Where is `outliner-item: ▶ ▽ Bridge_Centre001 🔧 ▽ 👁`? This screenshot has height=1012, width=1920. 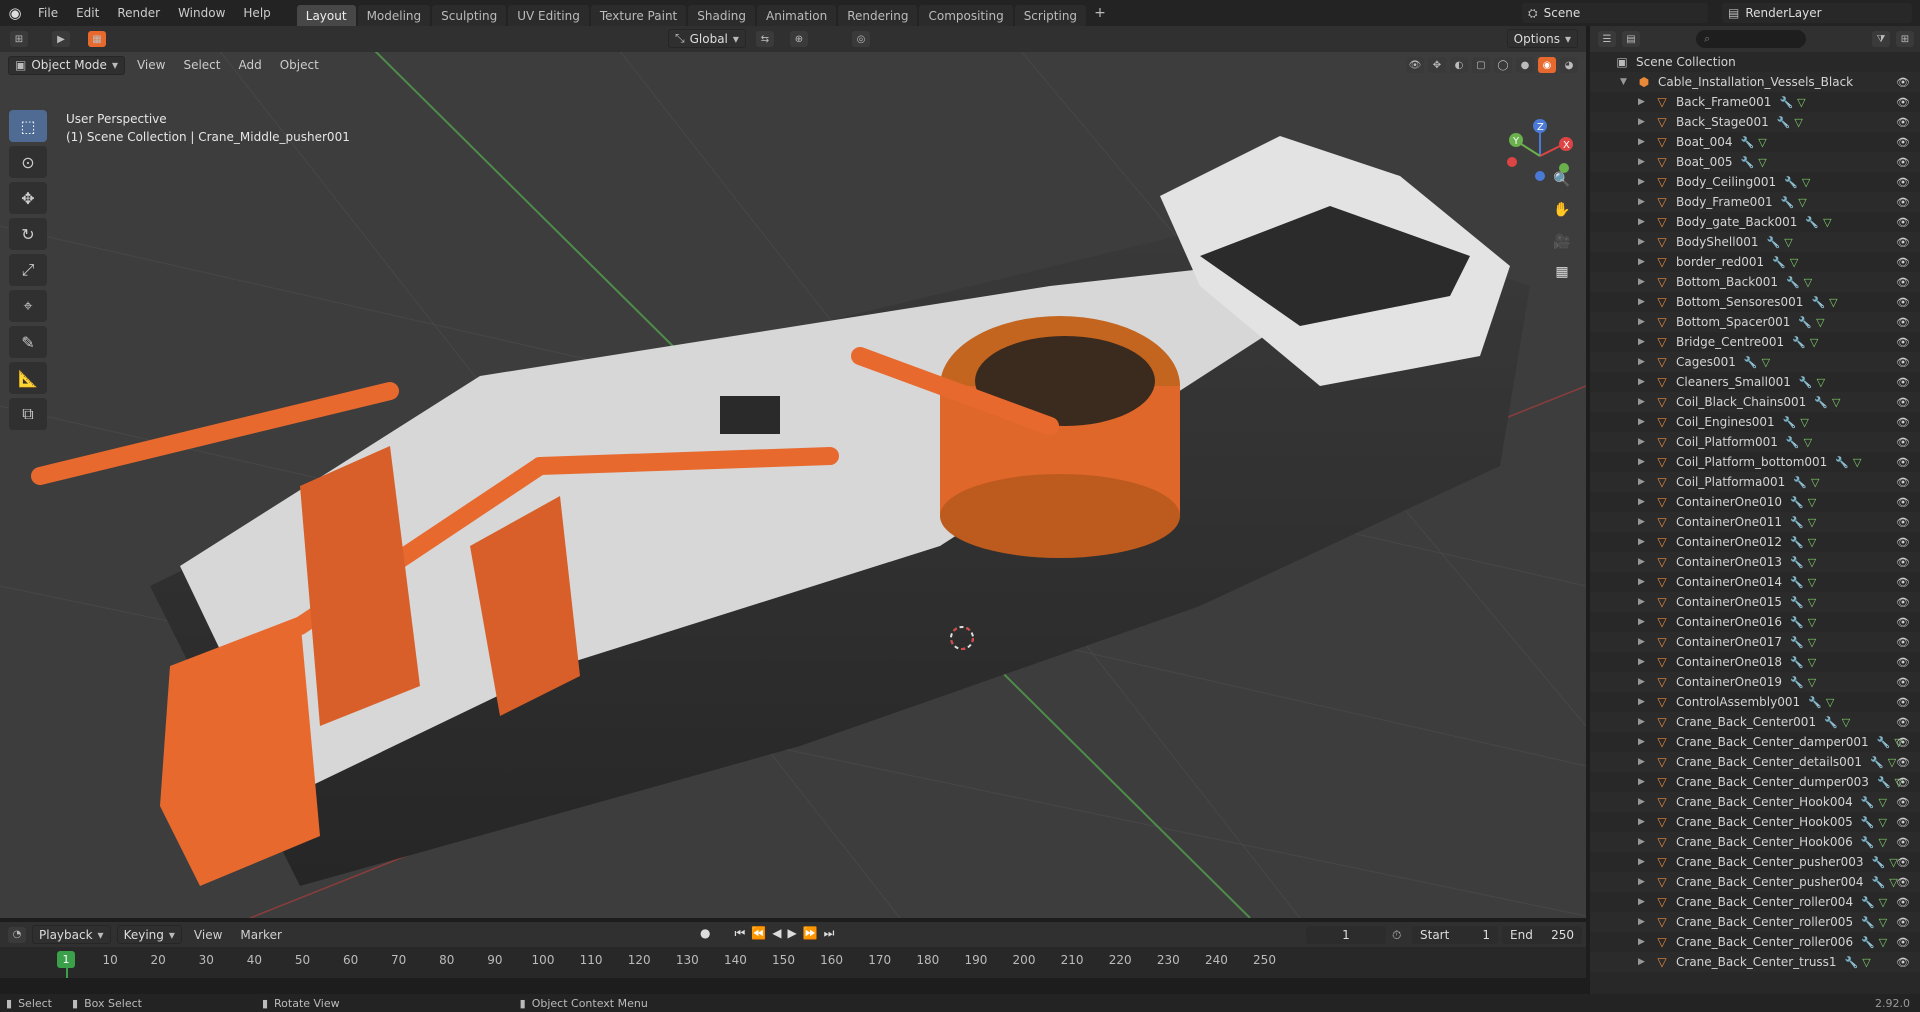 outliner-item: ▶ ▽ Bridge_Centre001 🔧 ▽ 👁 is located at coordinates (1755, 342).